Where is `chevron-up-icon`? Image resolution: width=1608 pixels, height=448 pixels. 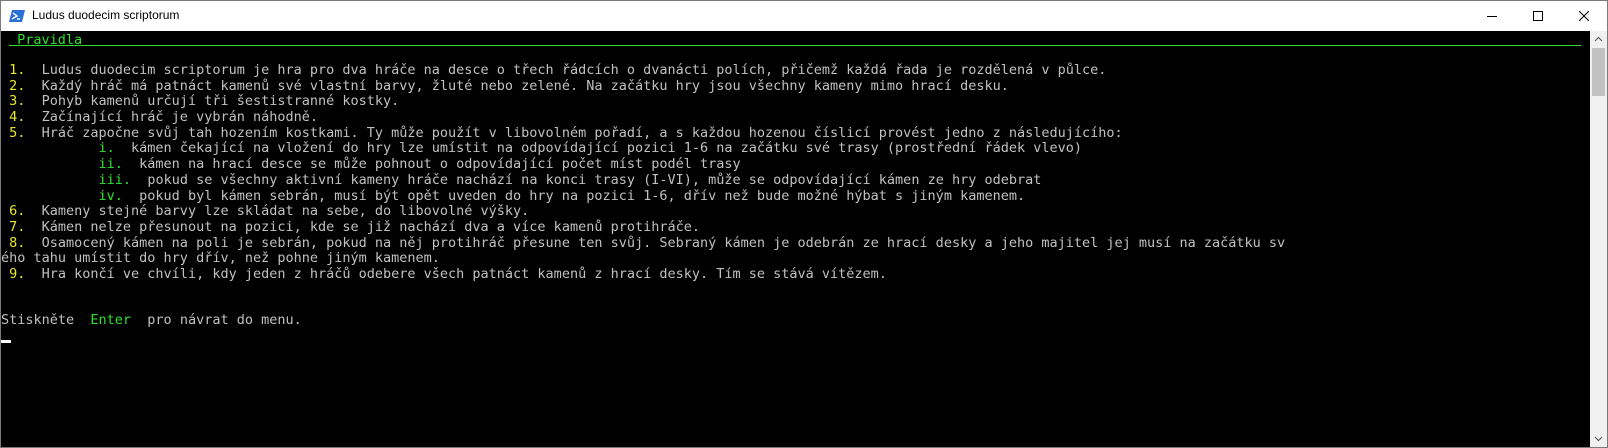 chevron-up-icon is located at coordinates (1598, 39).